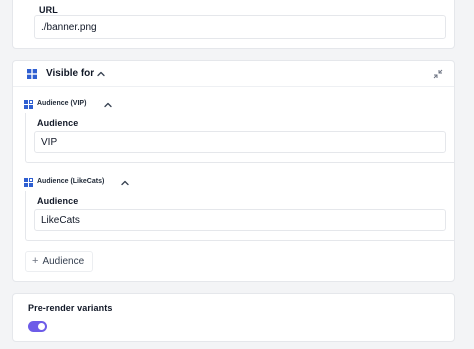  What do you see at coordinates (35, 261) in the screenshot?
I see `plus-icon: +` at bounding box center [35, 261].